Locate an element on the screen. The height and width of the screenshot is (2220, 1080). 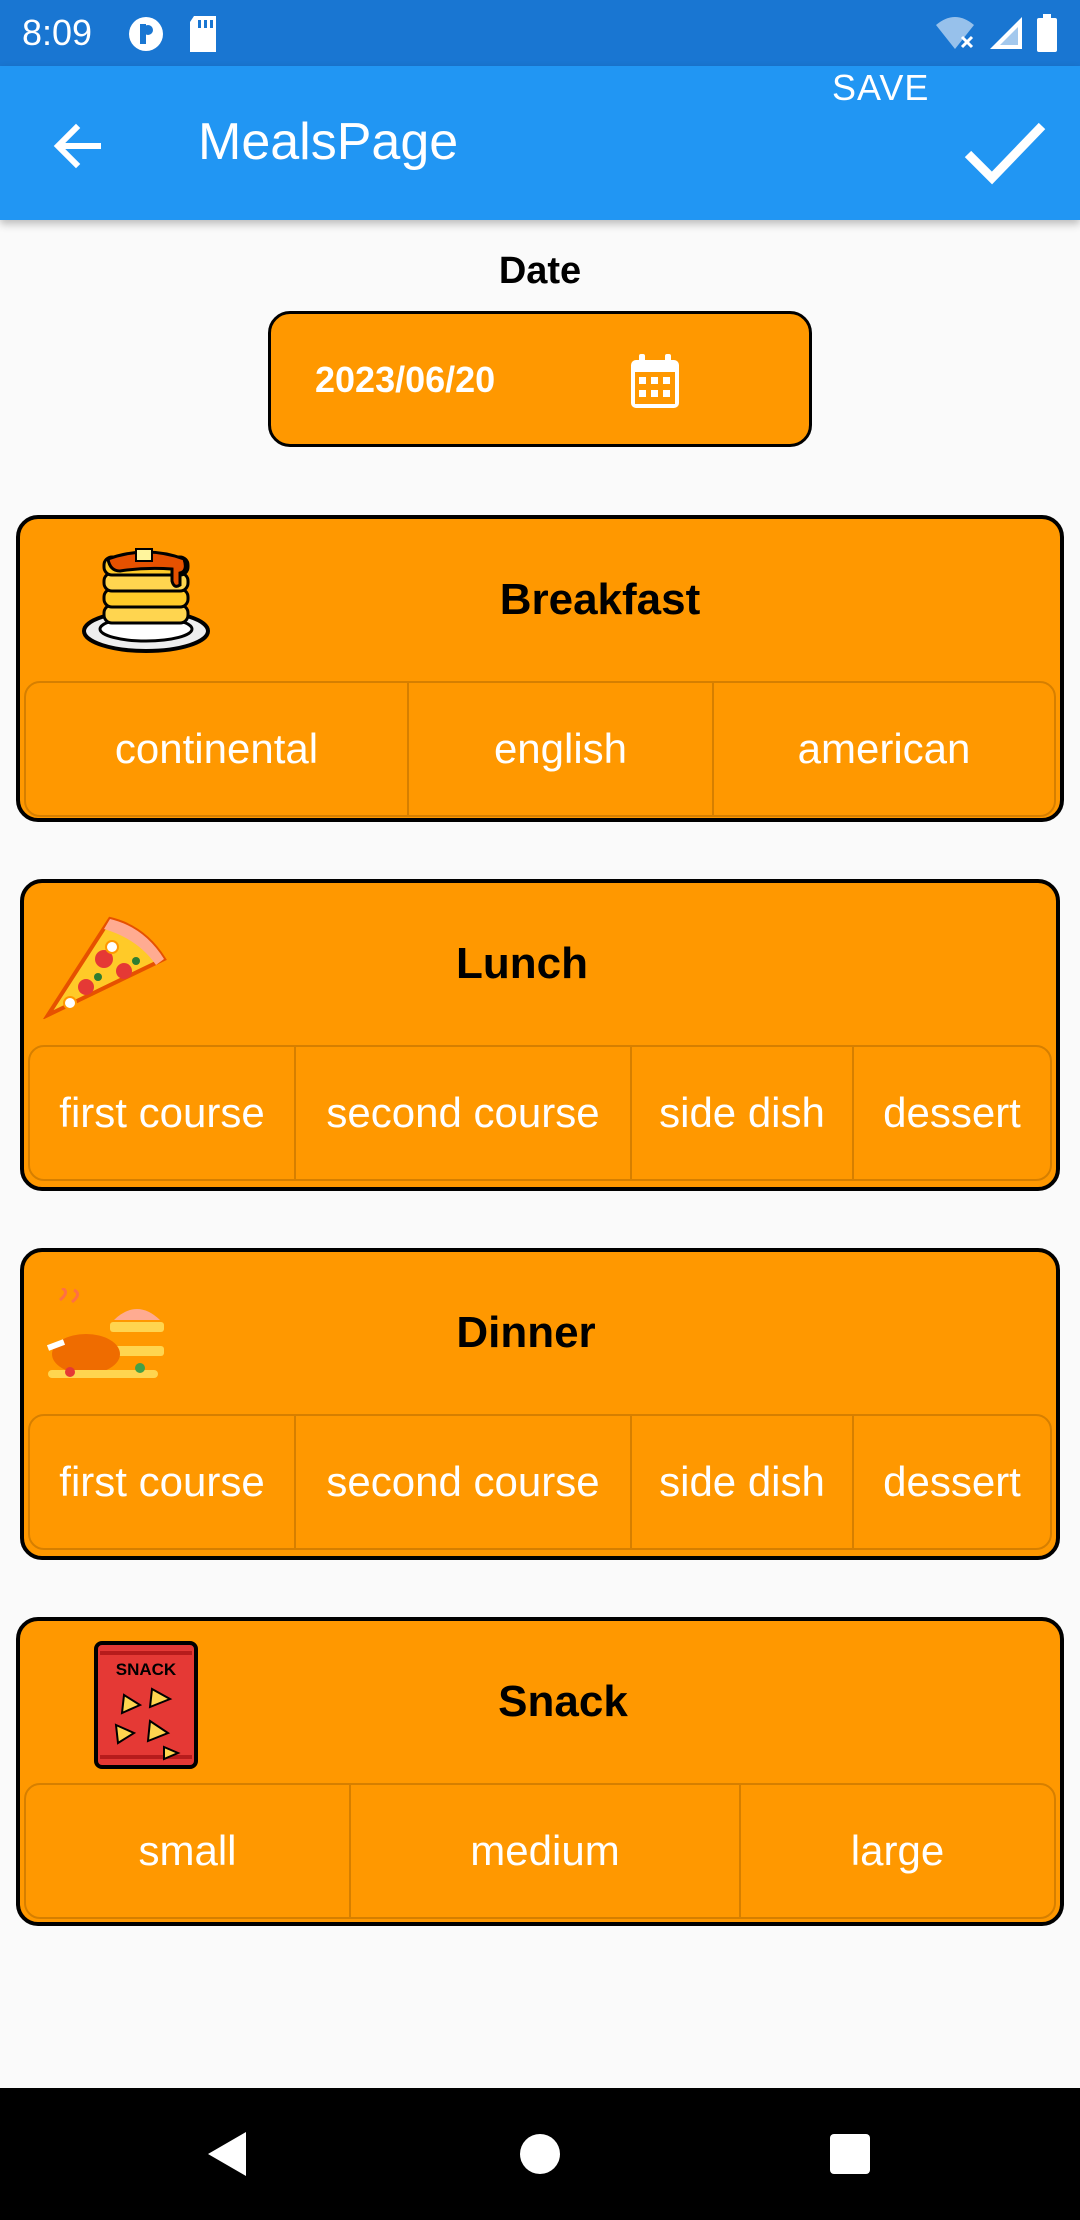
date-value: 2023/06/20 is located at coordinates (405, 379).